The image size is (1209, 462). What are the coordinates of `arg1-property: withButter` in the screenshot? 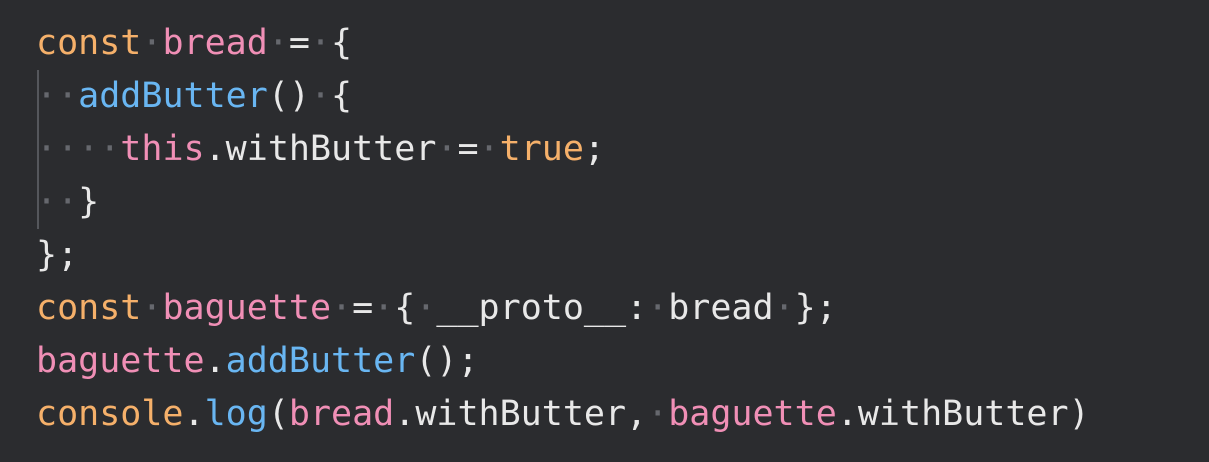 It's located at (521, 414).